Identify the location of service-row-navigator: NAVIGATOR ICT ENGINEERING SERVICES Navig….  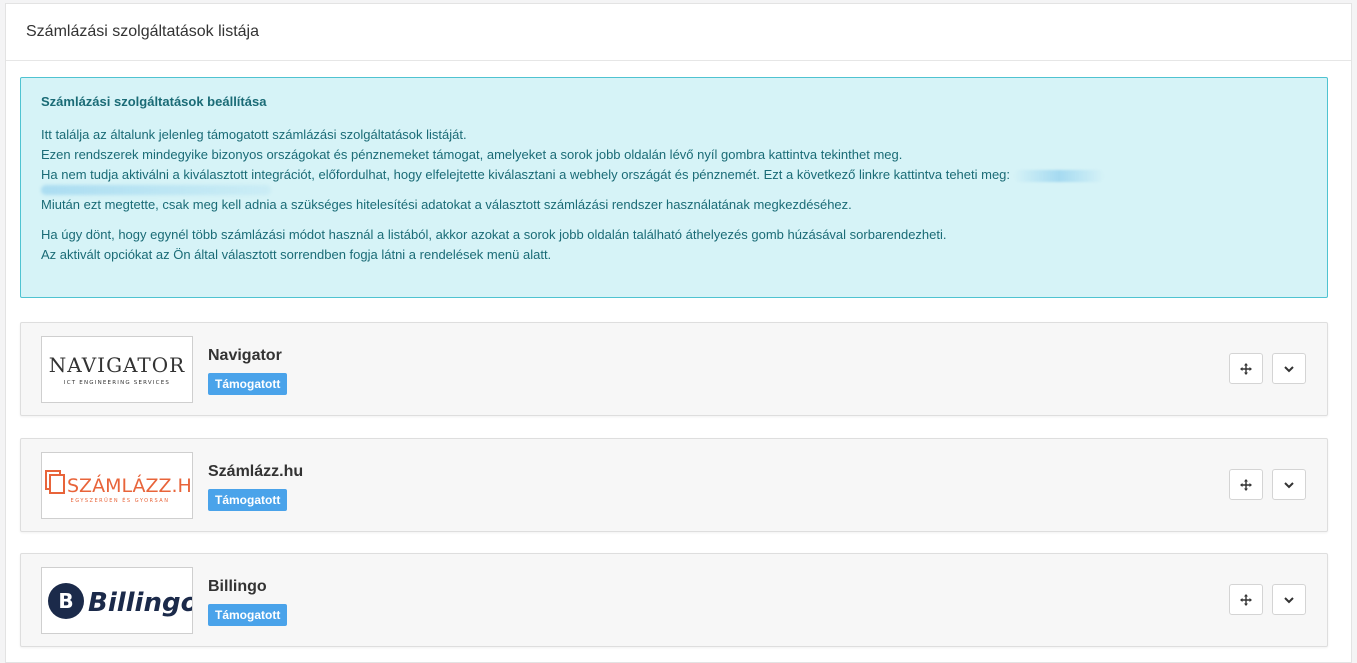
(674, 369).